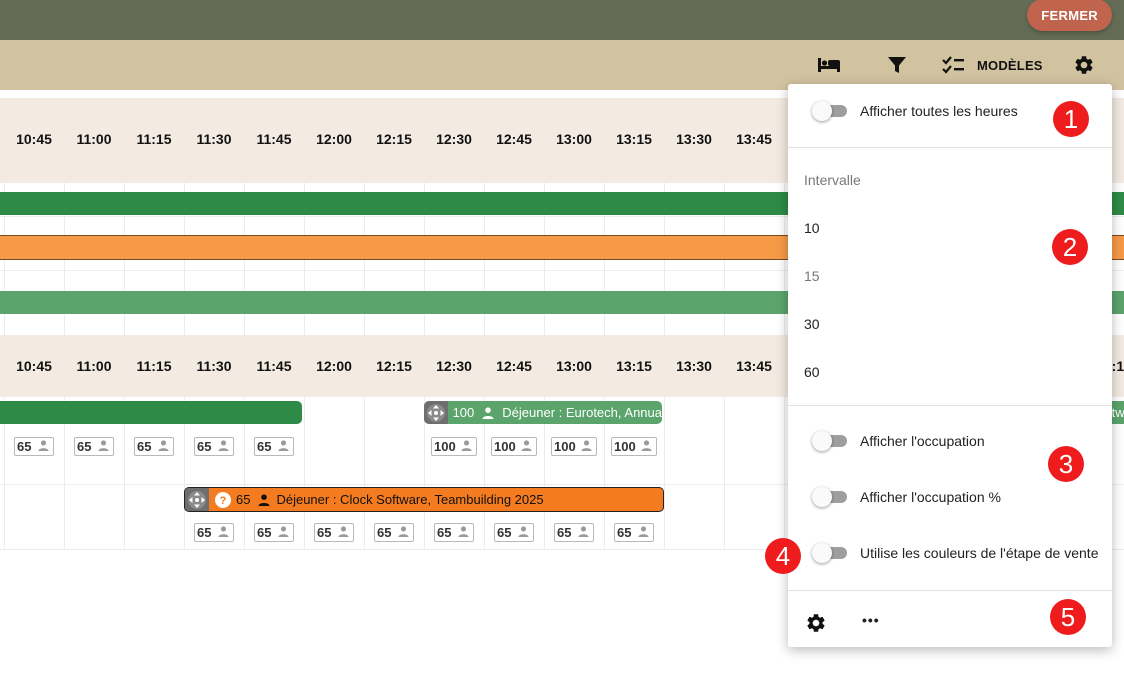  I want to click on interval-option-15: 15, so click(812, 276).